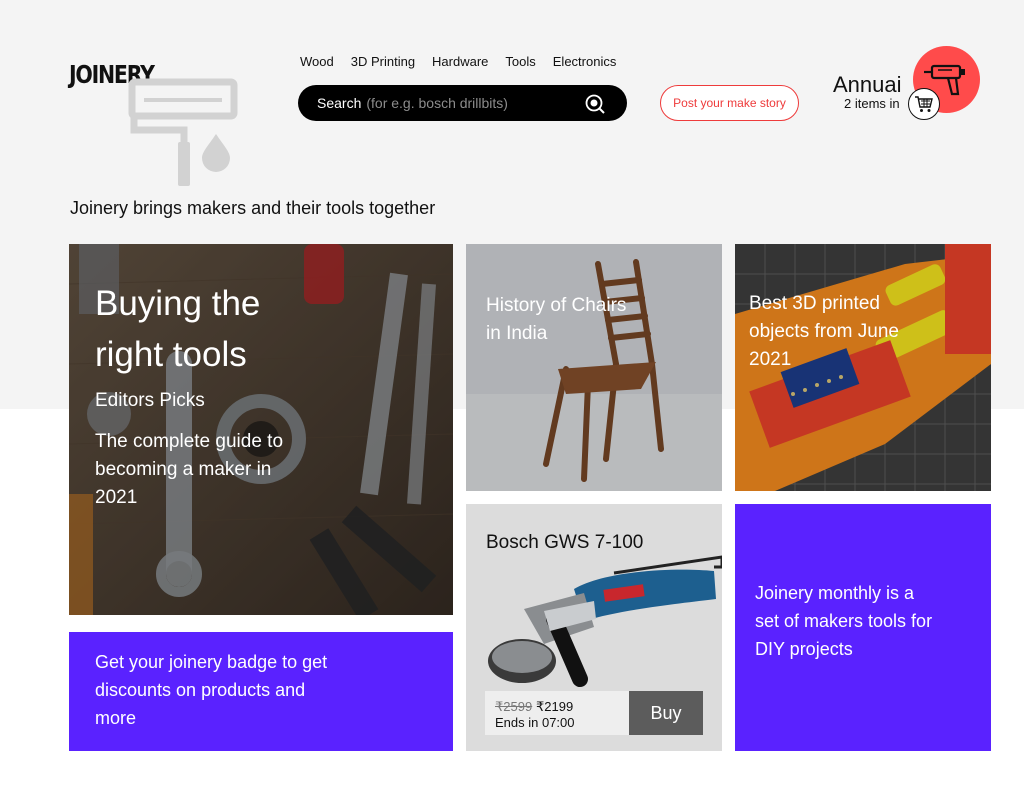 Image resolution: width=1024 pixels, height=795 pixels. Describe the element at coordinates (520, 61) in the screenshot. I see `nav-item-tools: Tools` at that location.